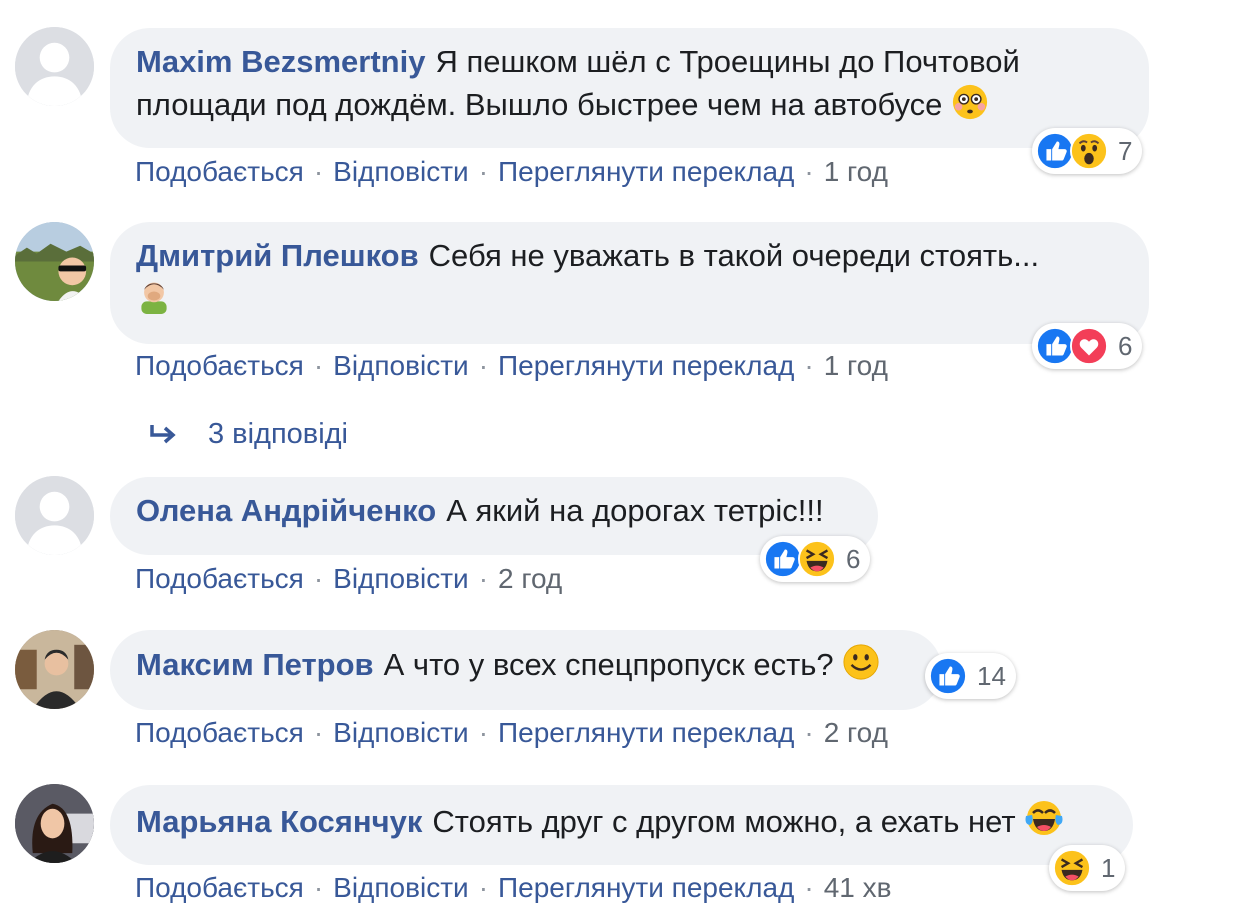 This screenshot has height=912, width=1235. Describe the element at coordinates (278, 434) in the screenshot. I see `replies-count-label: 3 відповіді` at that location.